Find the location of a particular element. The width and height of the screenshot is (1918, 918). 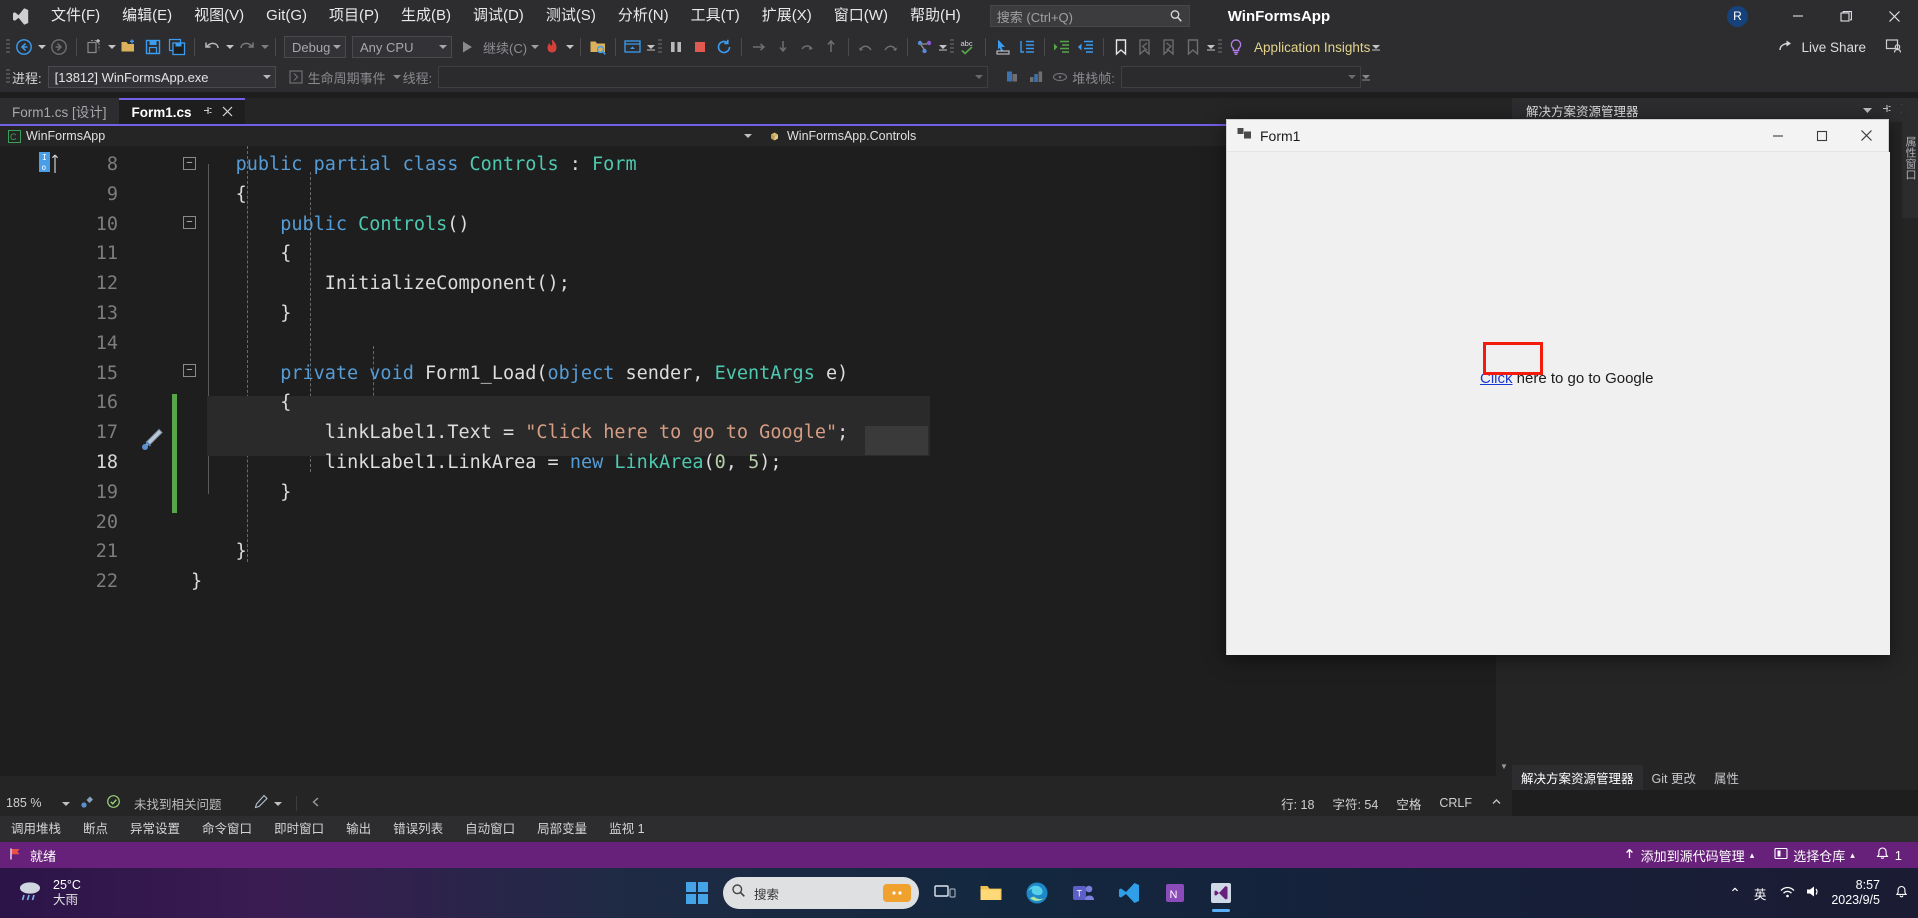

tab-git-changes: Git 更改 is located at coordinates (1674, 777).